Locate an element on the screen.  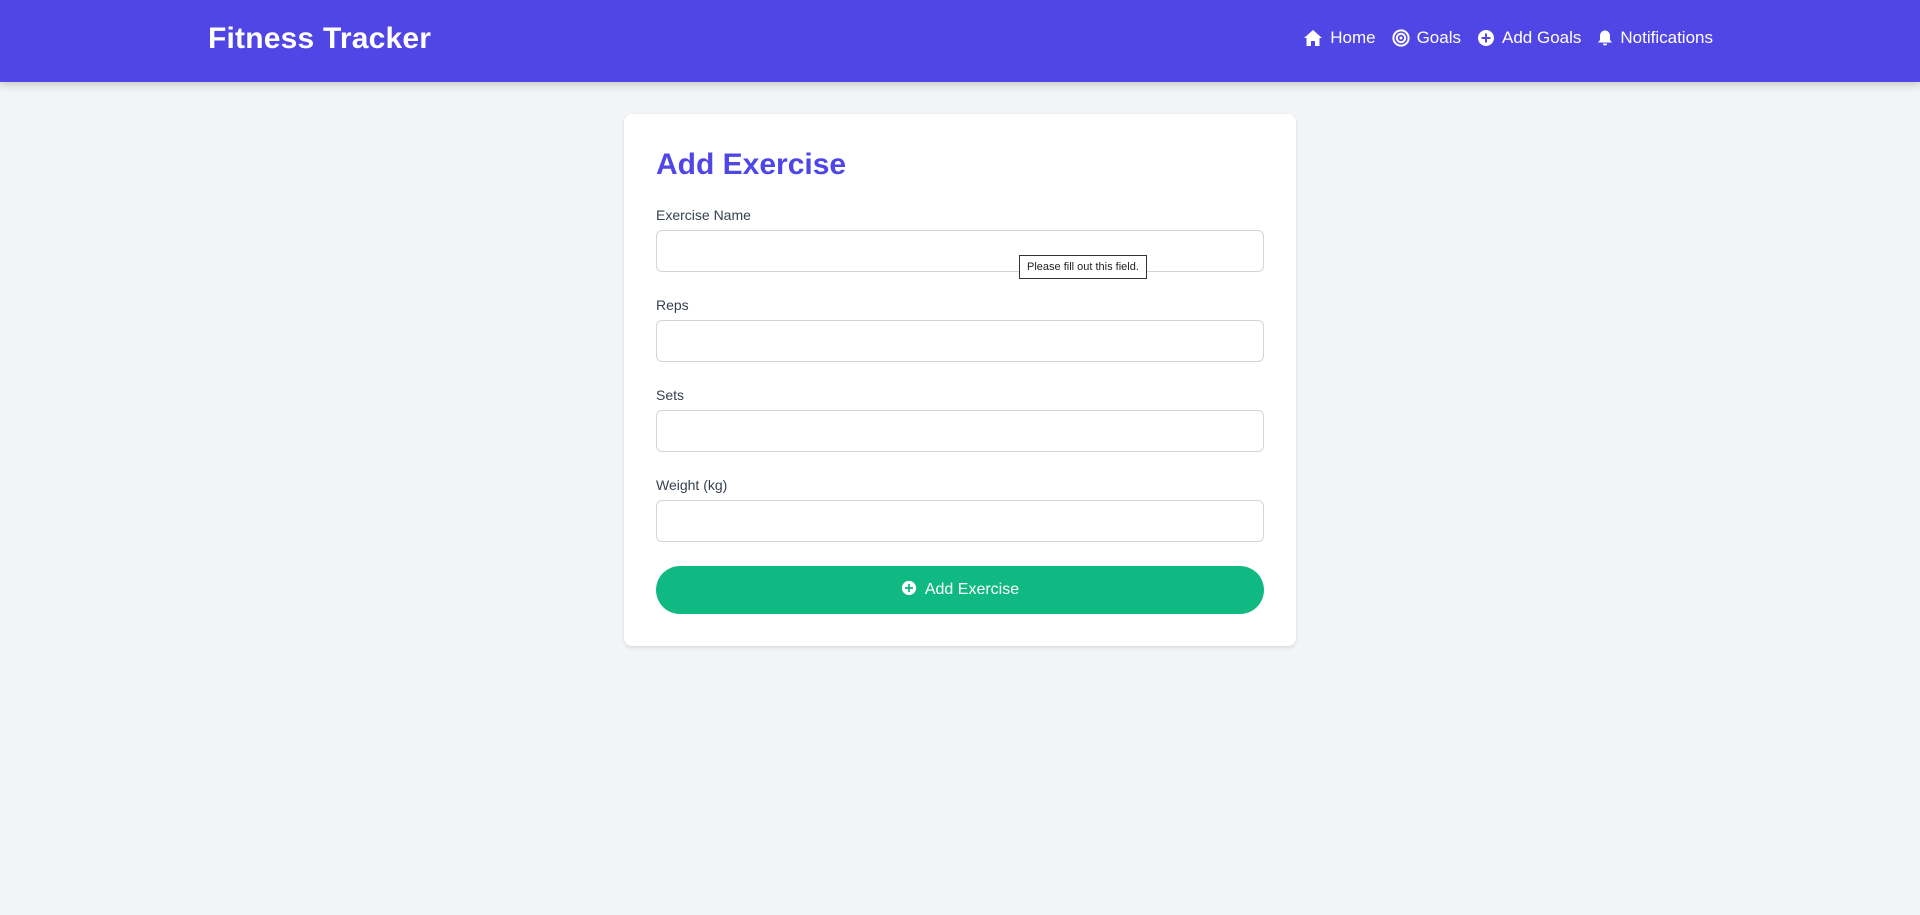
nav-goals: Goals is located at coordinates (1426, 38).